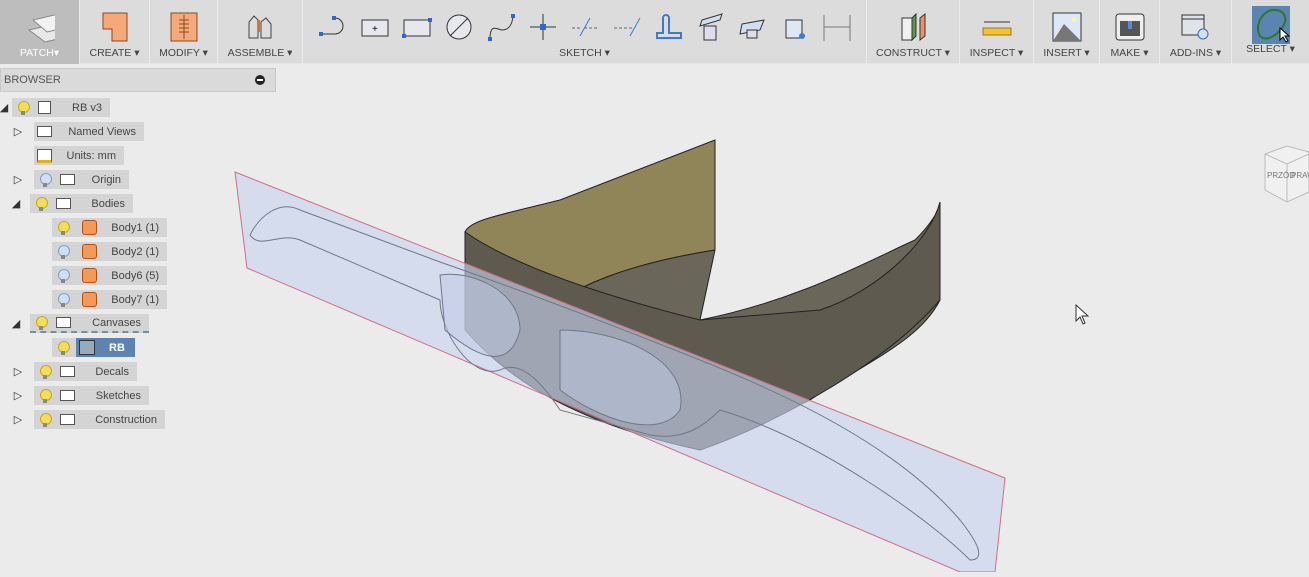 The height and width of the screenshot is (577, 1309). What do you see at coordinates (543, 27) in the screenshot?
I see `point-icon` at bounding box center [543, 27].